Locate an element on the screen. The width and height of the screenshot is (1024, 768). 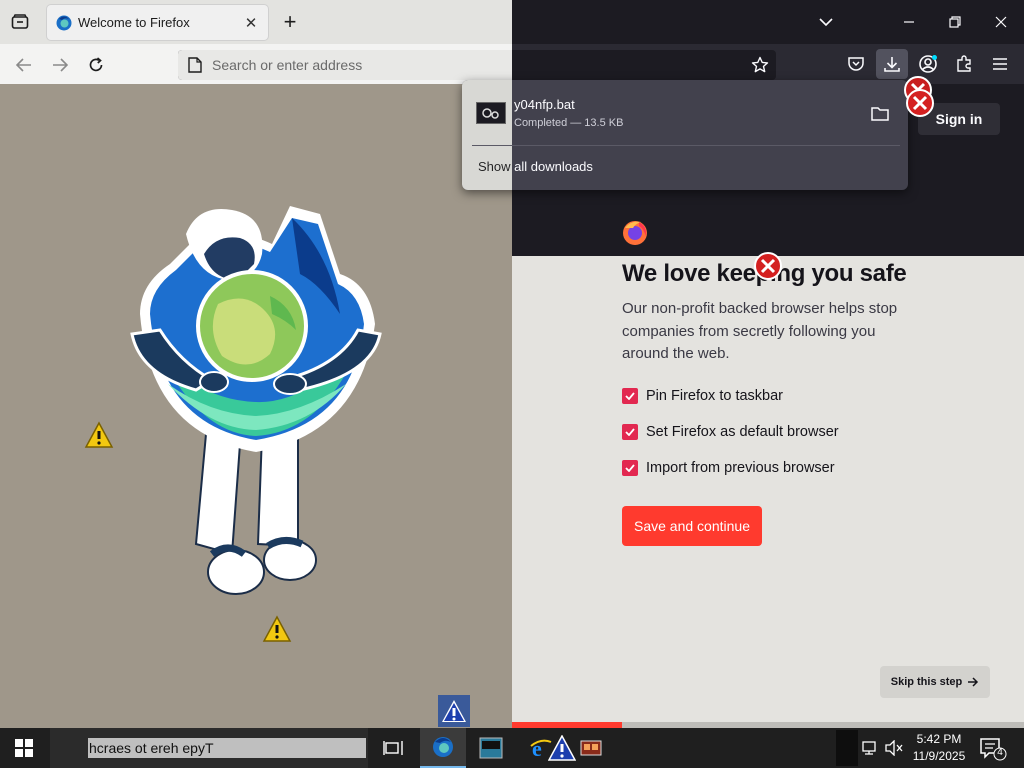
arrow-right-icon is located at coordinates (973, 682).